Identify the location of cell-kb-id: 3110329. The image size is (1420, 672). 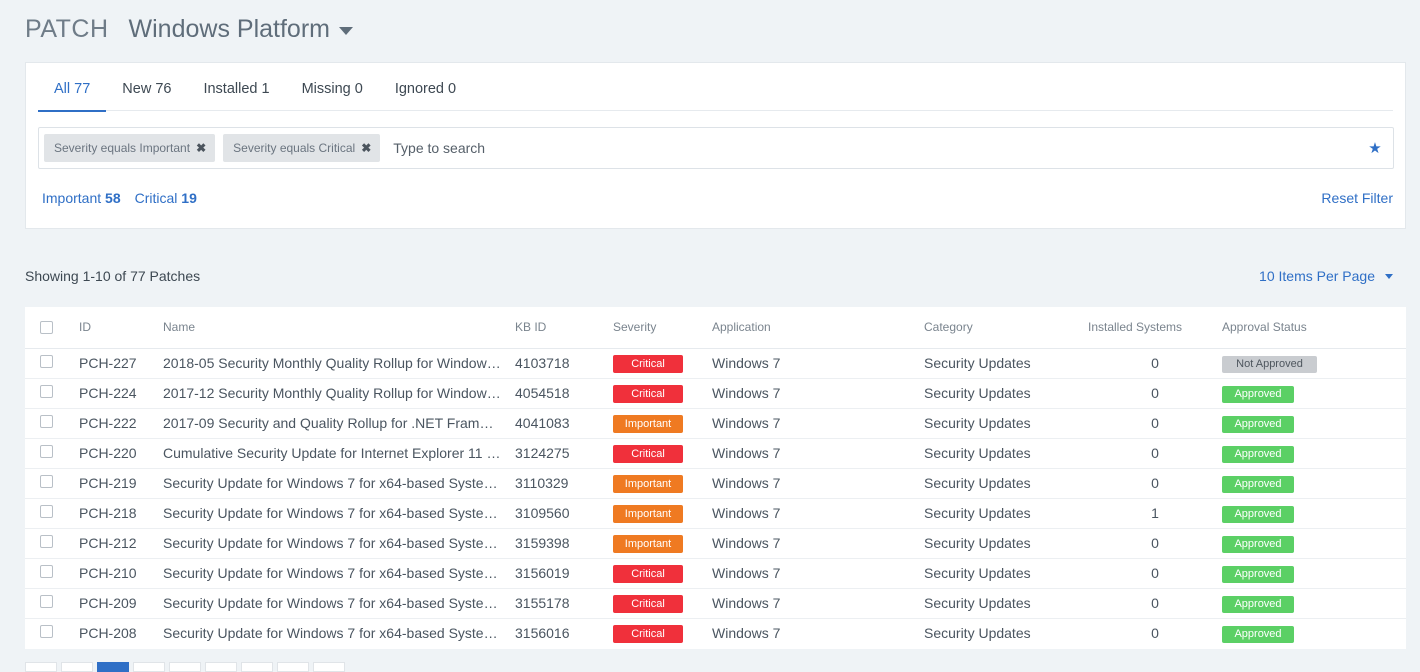
(564, 483).